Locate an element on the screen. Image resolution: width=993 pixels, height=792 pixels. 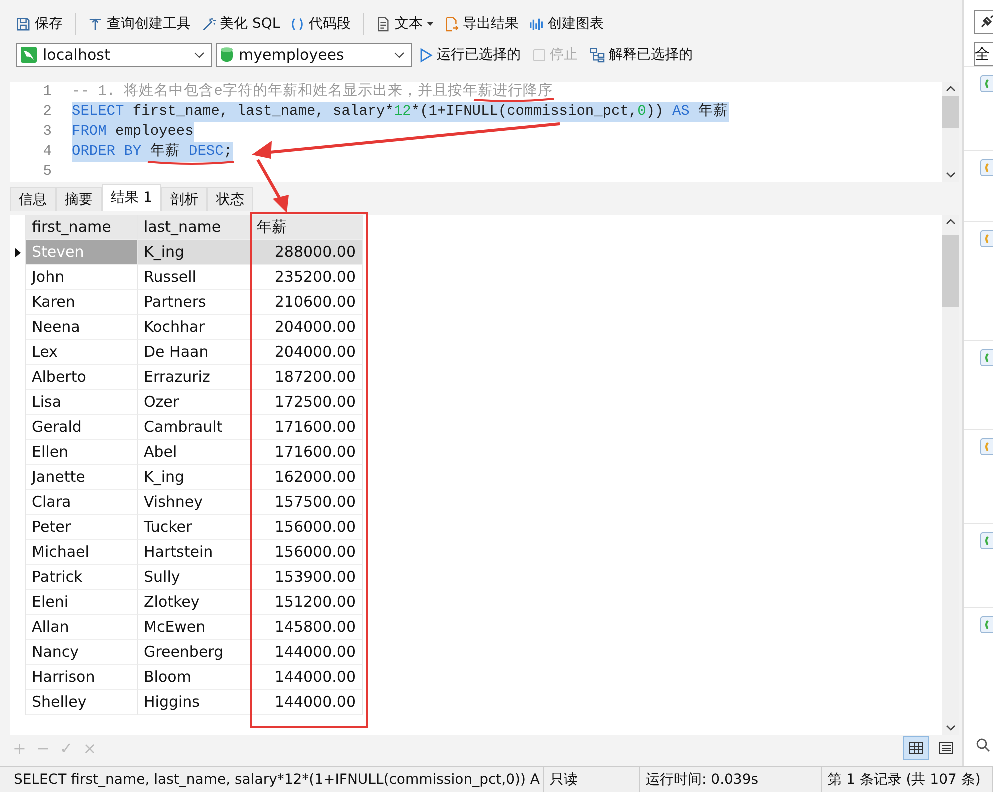
table-cell: Sully is located at coordinates (194, 577).